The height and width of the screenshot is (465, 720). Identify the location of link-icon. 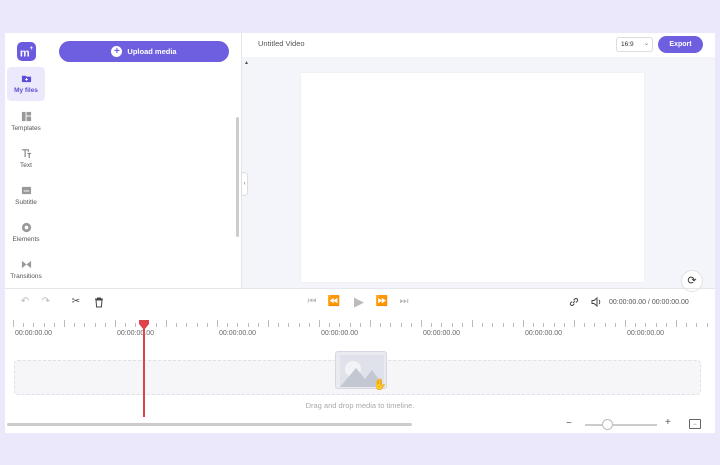
(574, 302).